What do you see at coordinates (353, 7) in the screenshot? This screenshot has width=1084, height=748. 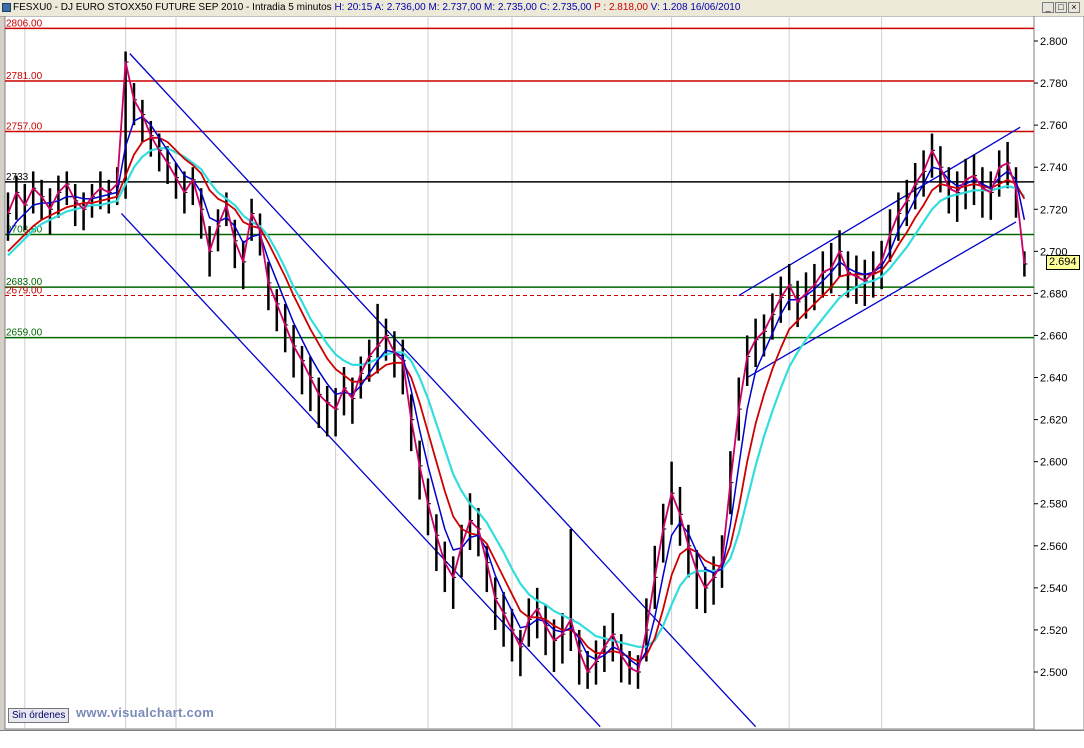 I see `time-value: H: 20:15` at bounding box center [353, 7].